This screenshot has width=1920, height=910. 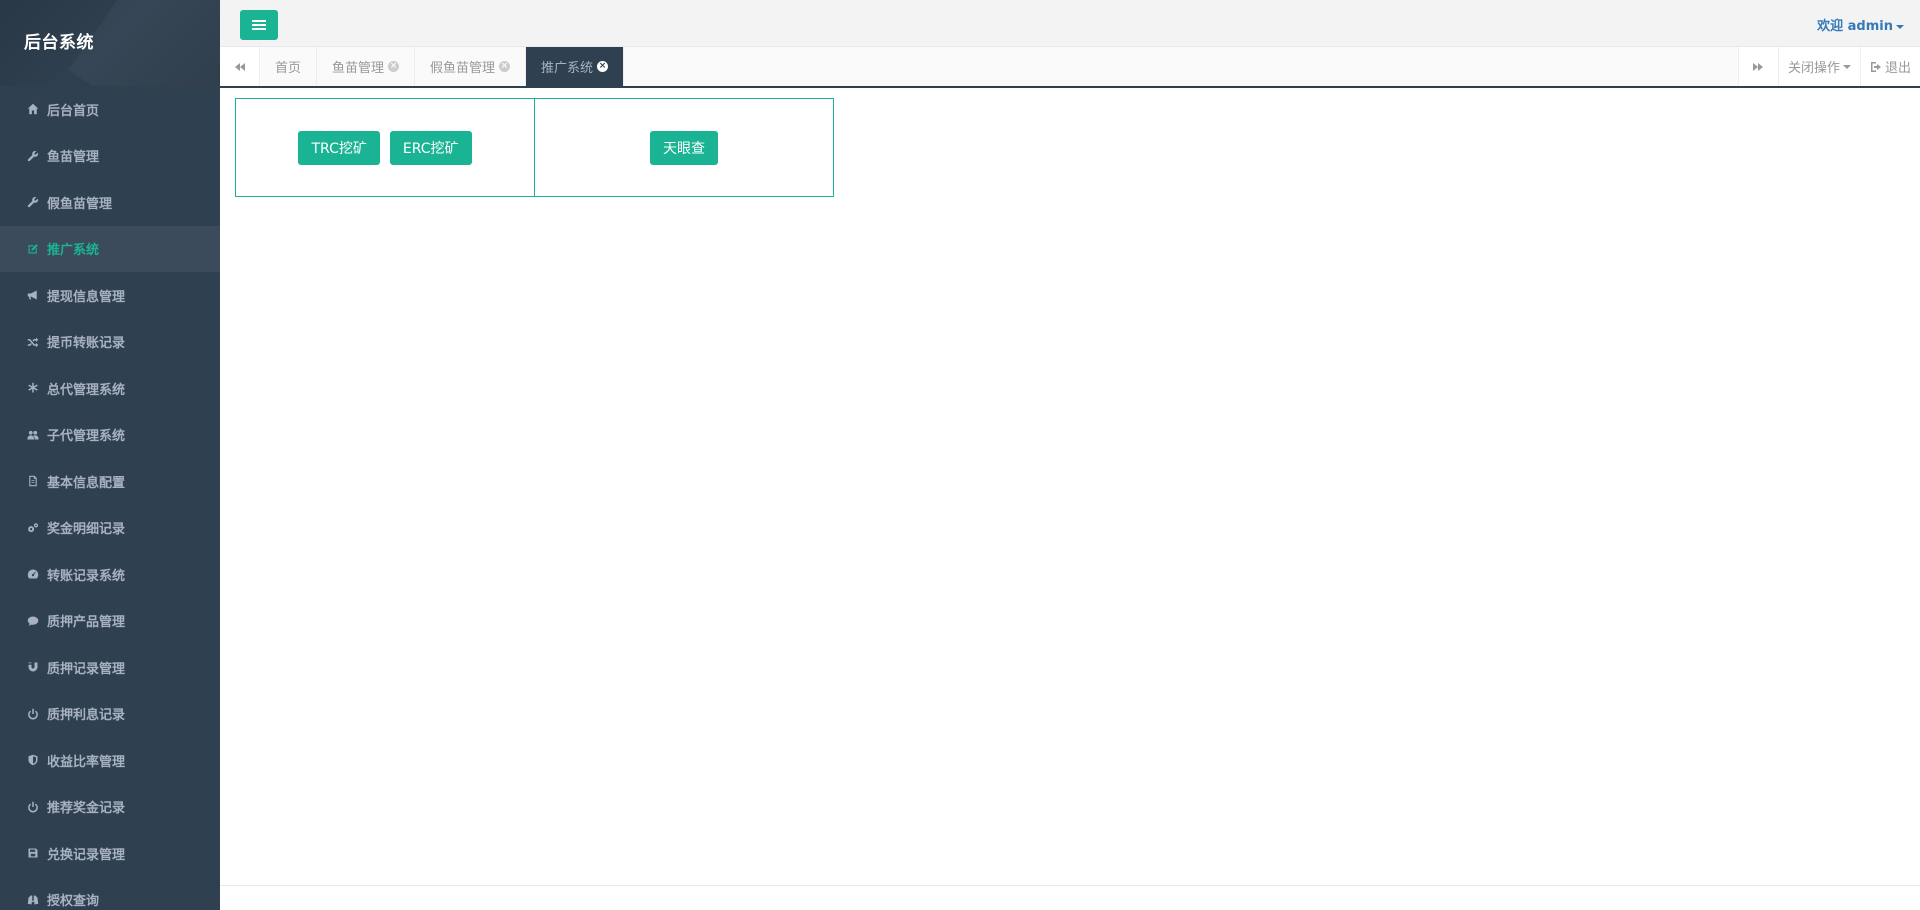 I want to click on sidebar-item-transfer-system: 转账记录系统, so click(x=110, y=574).